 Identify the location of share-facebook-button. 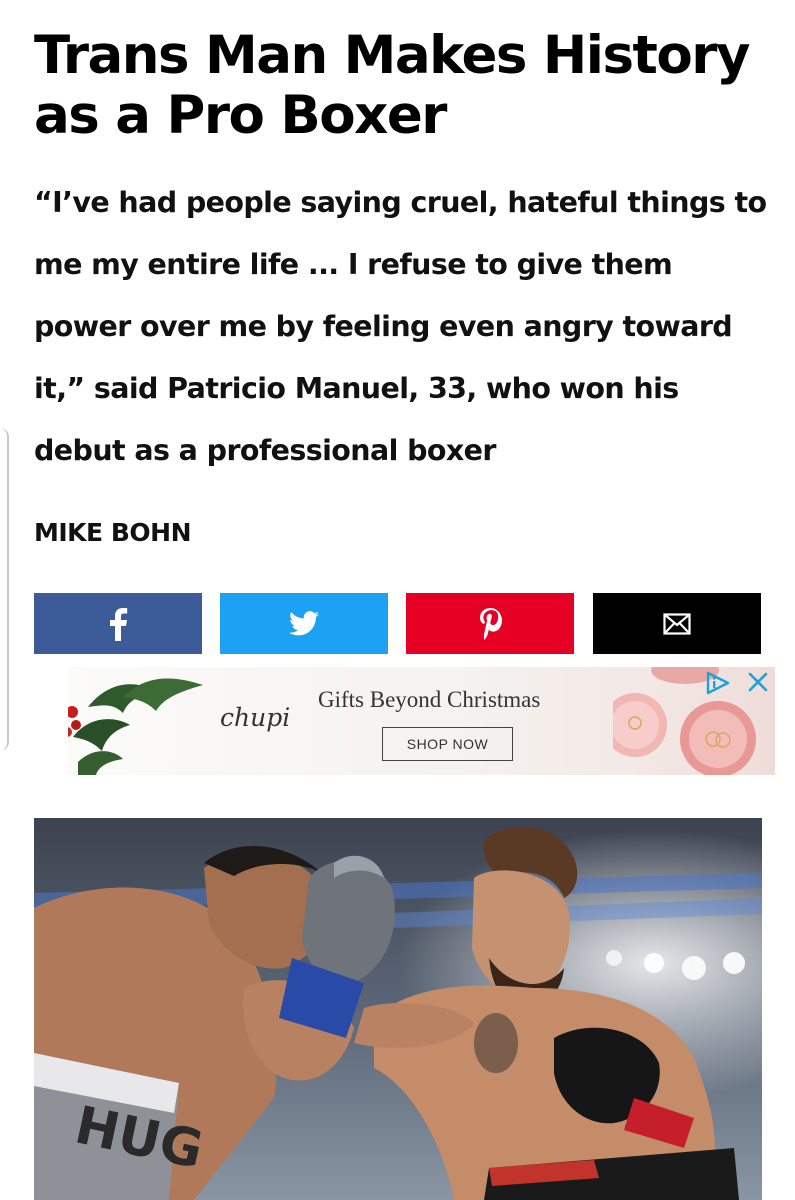
(118, 623).